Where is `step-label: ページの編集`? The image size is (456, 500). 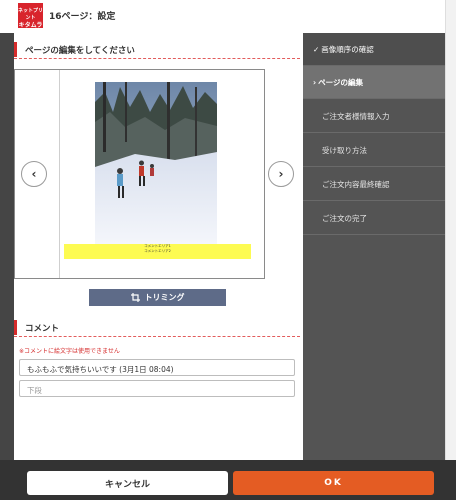
step-label: ページの編集 is located at coordinates (340, 82).